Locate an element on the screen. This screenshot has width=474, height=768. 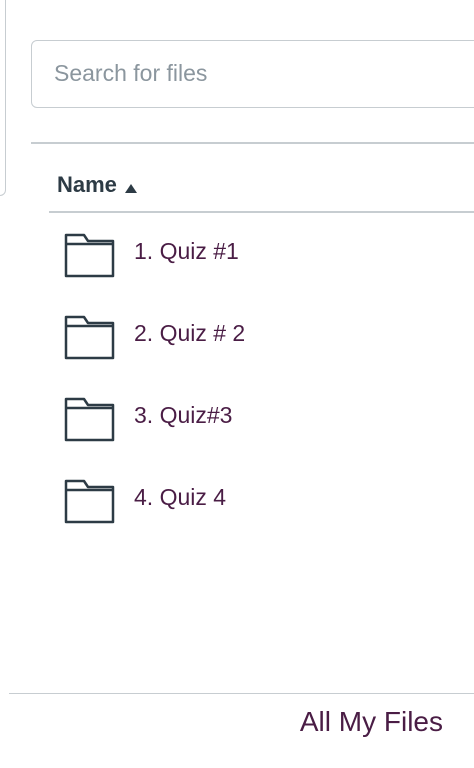
file-row: 2. Quiz # 2 is located at coordinates (237, 336).